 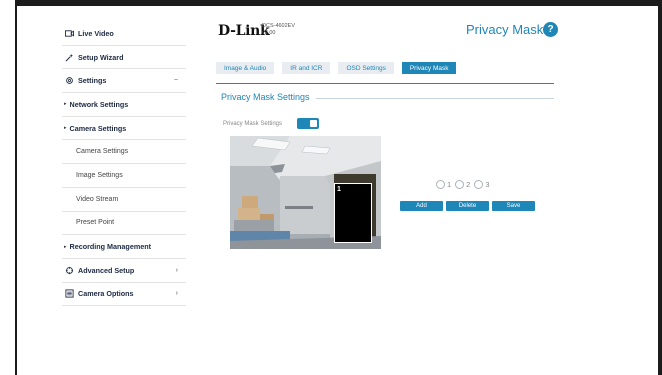 What do you see at coordinates (110, 247) in the screenshot?
I see `sidebar-item-label: Recording Management` at bounding box center [110, 247].